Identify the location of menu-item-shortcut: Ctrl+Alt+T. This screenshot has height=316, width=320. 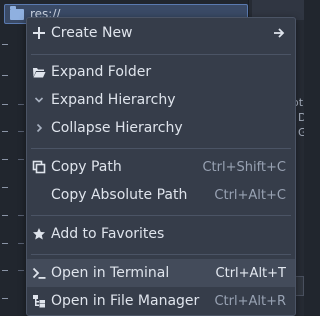
(250, 273).